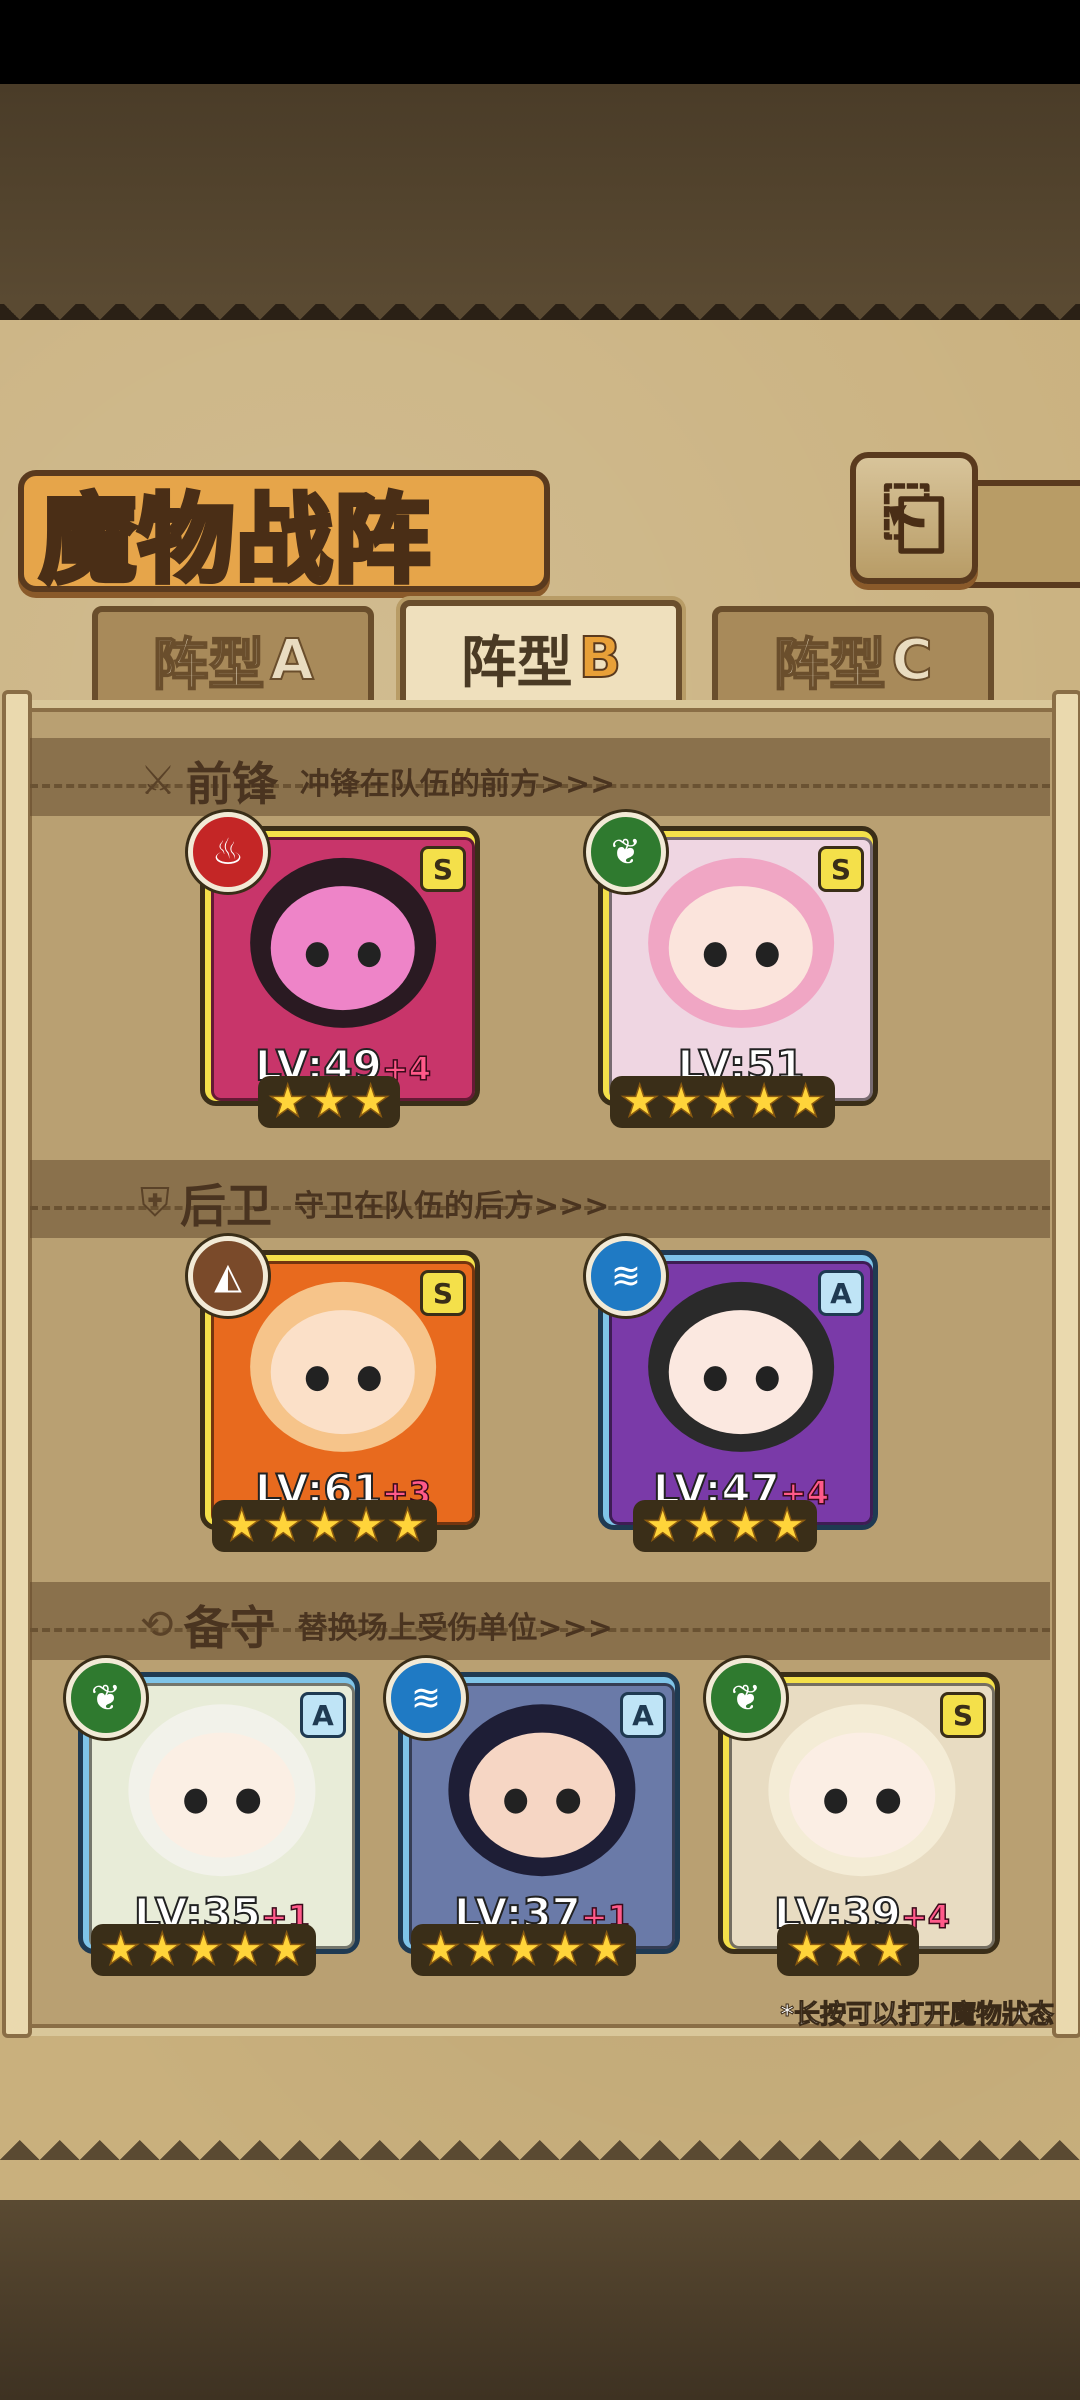 The width and height of the screenshot is (1080, 2400). I want to click on tab-letter: B, so click(600, 658).